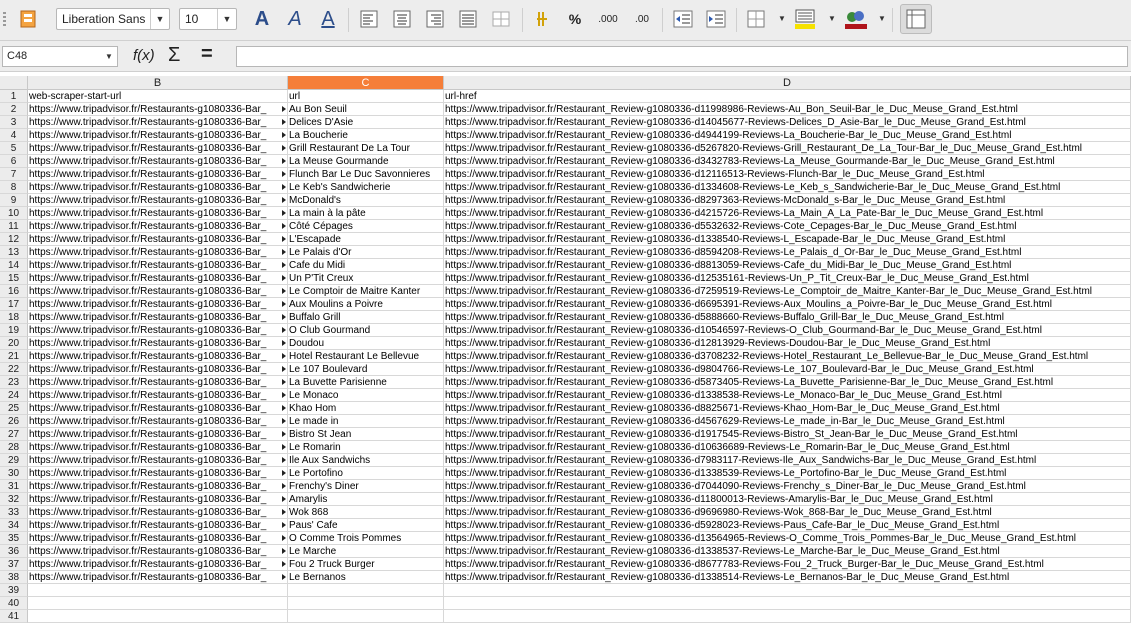 This screenshot has height=625, width=1131. Describe the element at coordinates (14, 525) in the screenshot. I see `row-header: 34` at that location.